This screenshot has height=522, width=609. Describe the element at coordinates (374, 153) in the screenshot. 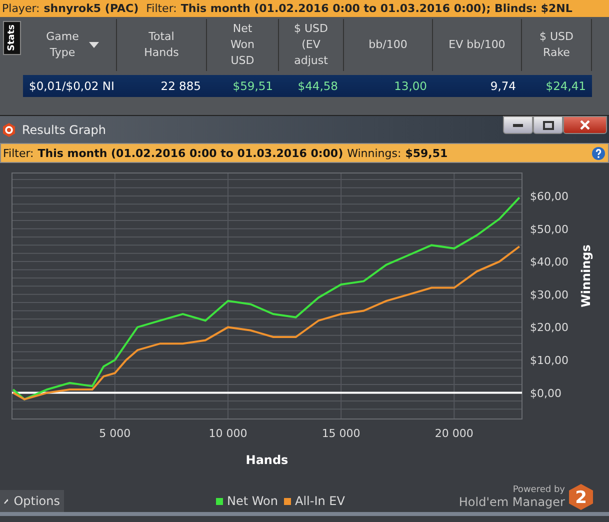

I see `winnings-label: Winnings:` at that location.